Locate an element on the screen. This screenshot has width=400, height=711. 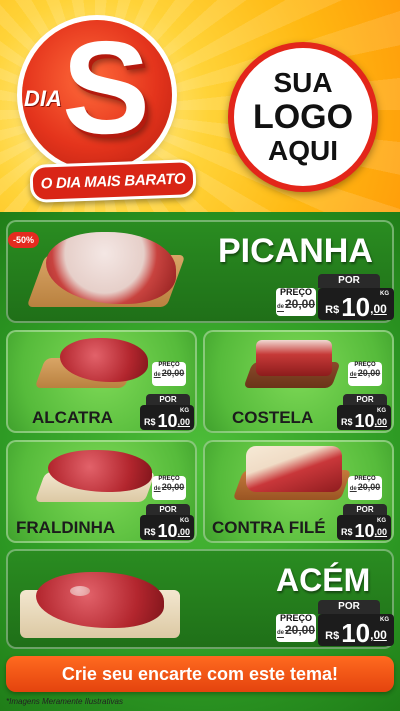
logo-placeholder: SUA LOGO AQUI is located at coordinates (303, 117).